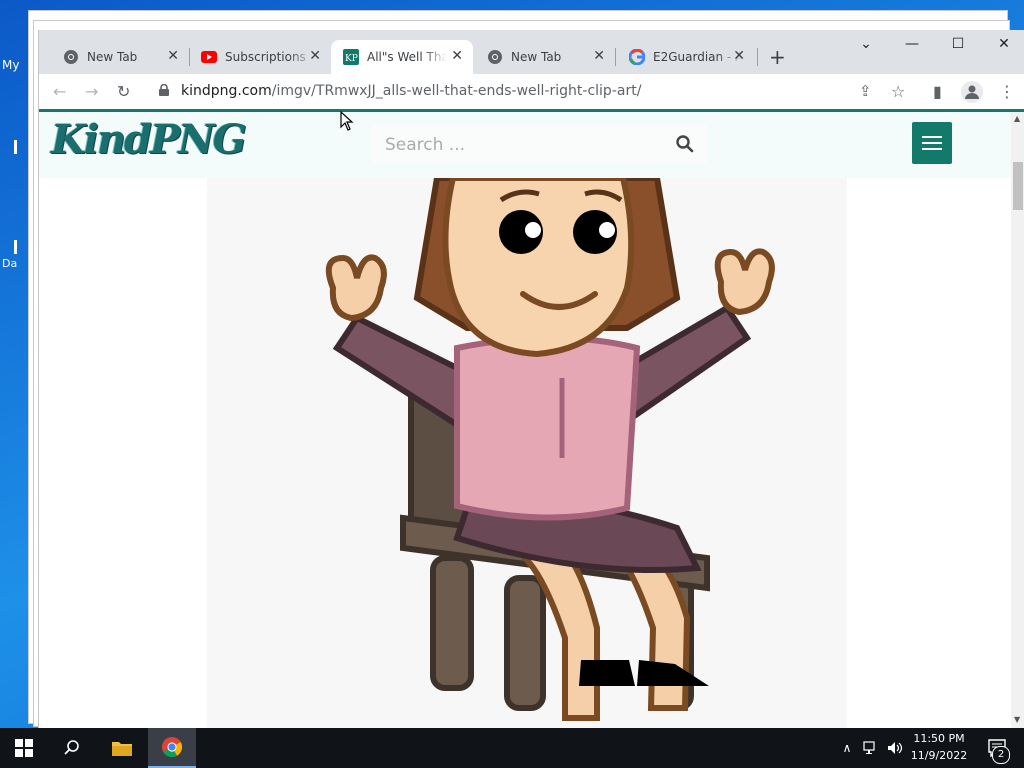  What do you see at coordinates (1007, 91) in the screenshot?
I see `more-menu-icon: ⋮` at bounding box center [1007, 91].